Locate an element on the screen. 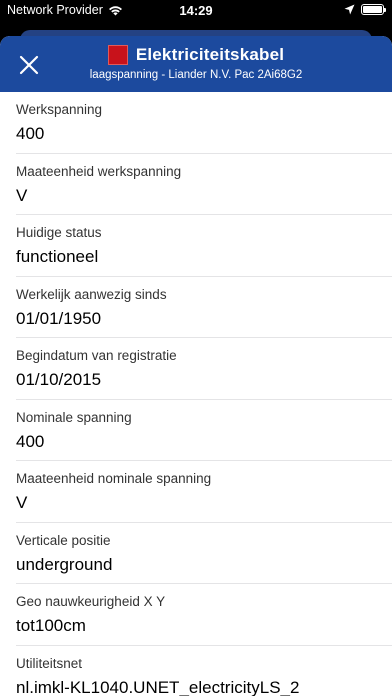 This screenshot has width=392, height=696. attribute-label: Nominale spanning is located at coordinates (74, 417).